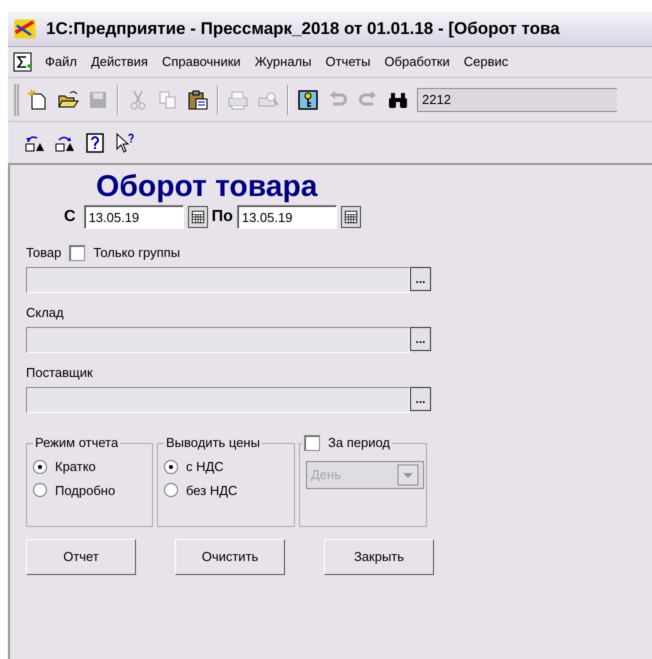 The height and width of the screenshot is (659, 652). I want to click on pointer-help-icon, so click(125, 143).